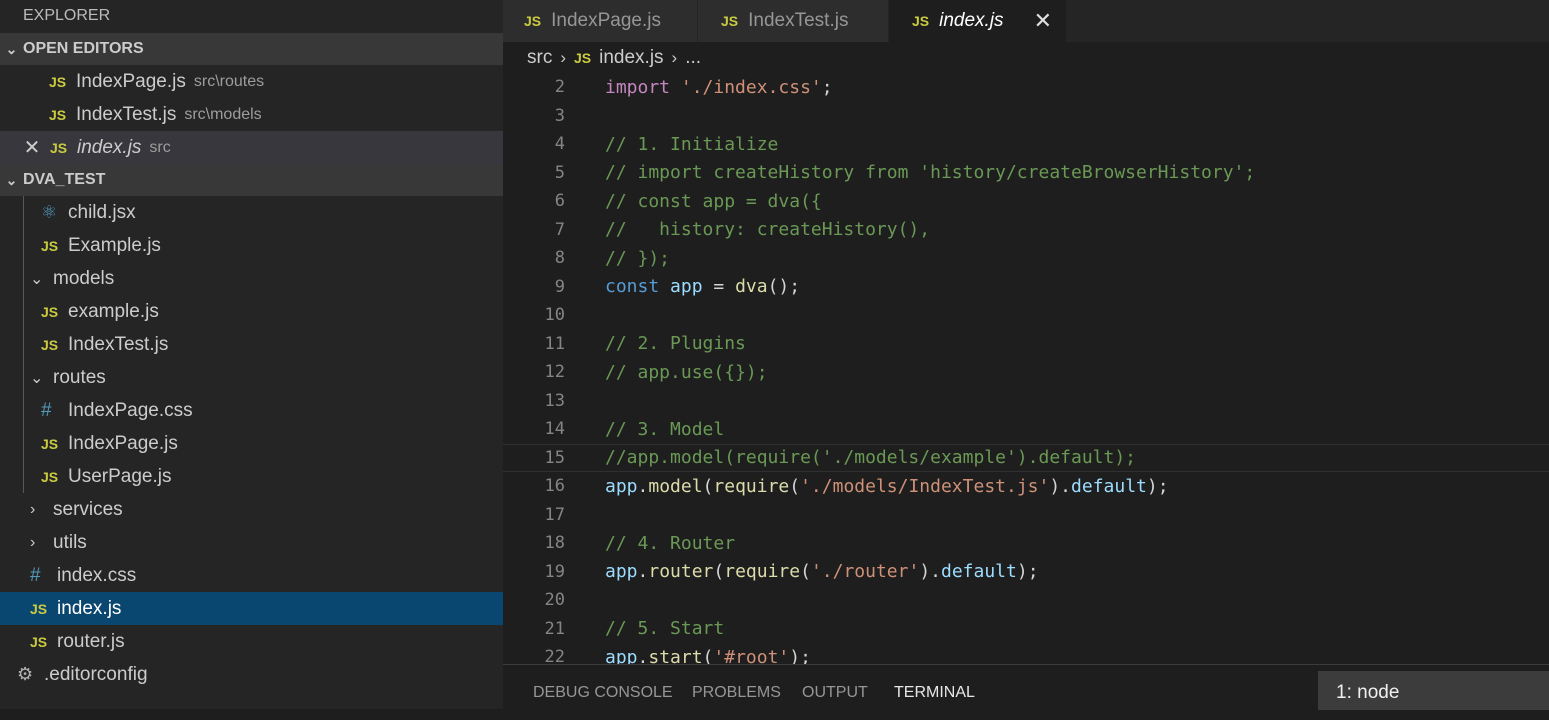 The height and width of the screenshot is (720, 1549). What do you see at coordinates (251, 245) in the screenshot?
I see `tree-item-example-js: JS Example.js` at bounding box center [251, 245].